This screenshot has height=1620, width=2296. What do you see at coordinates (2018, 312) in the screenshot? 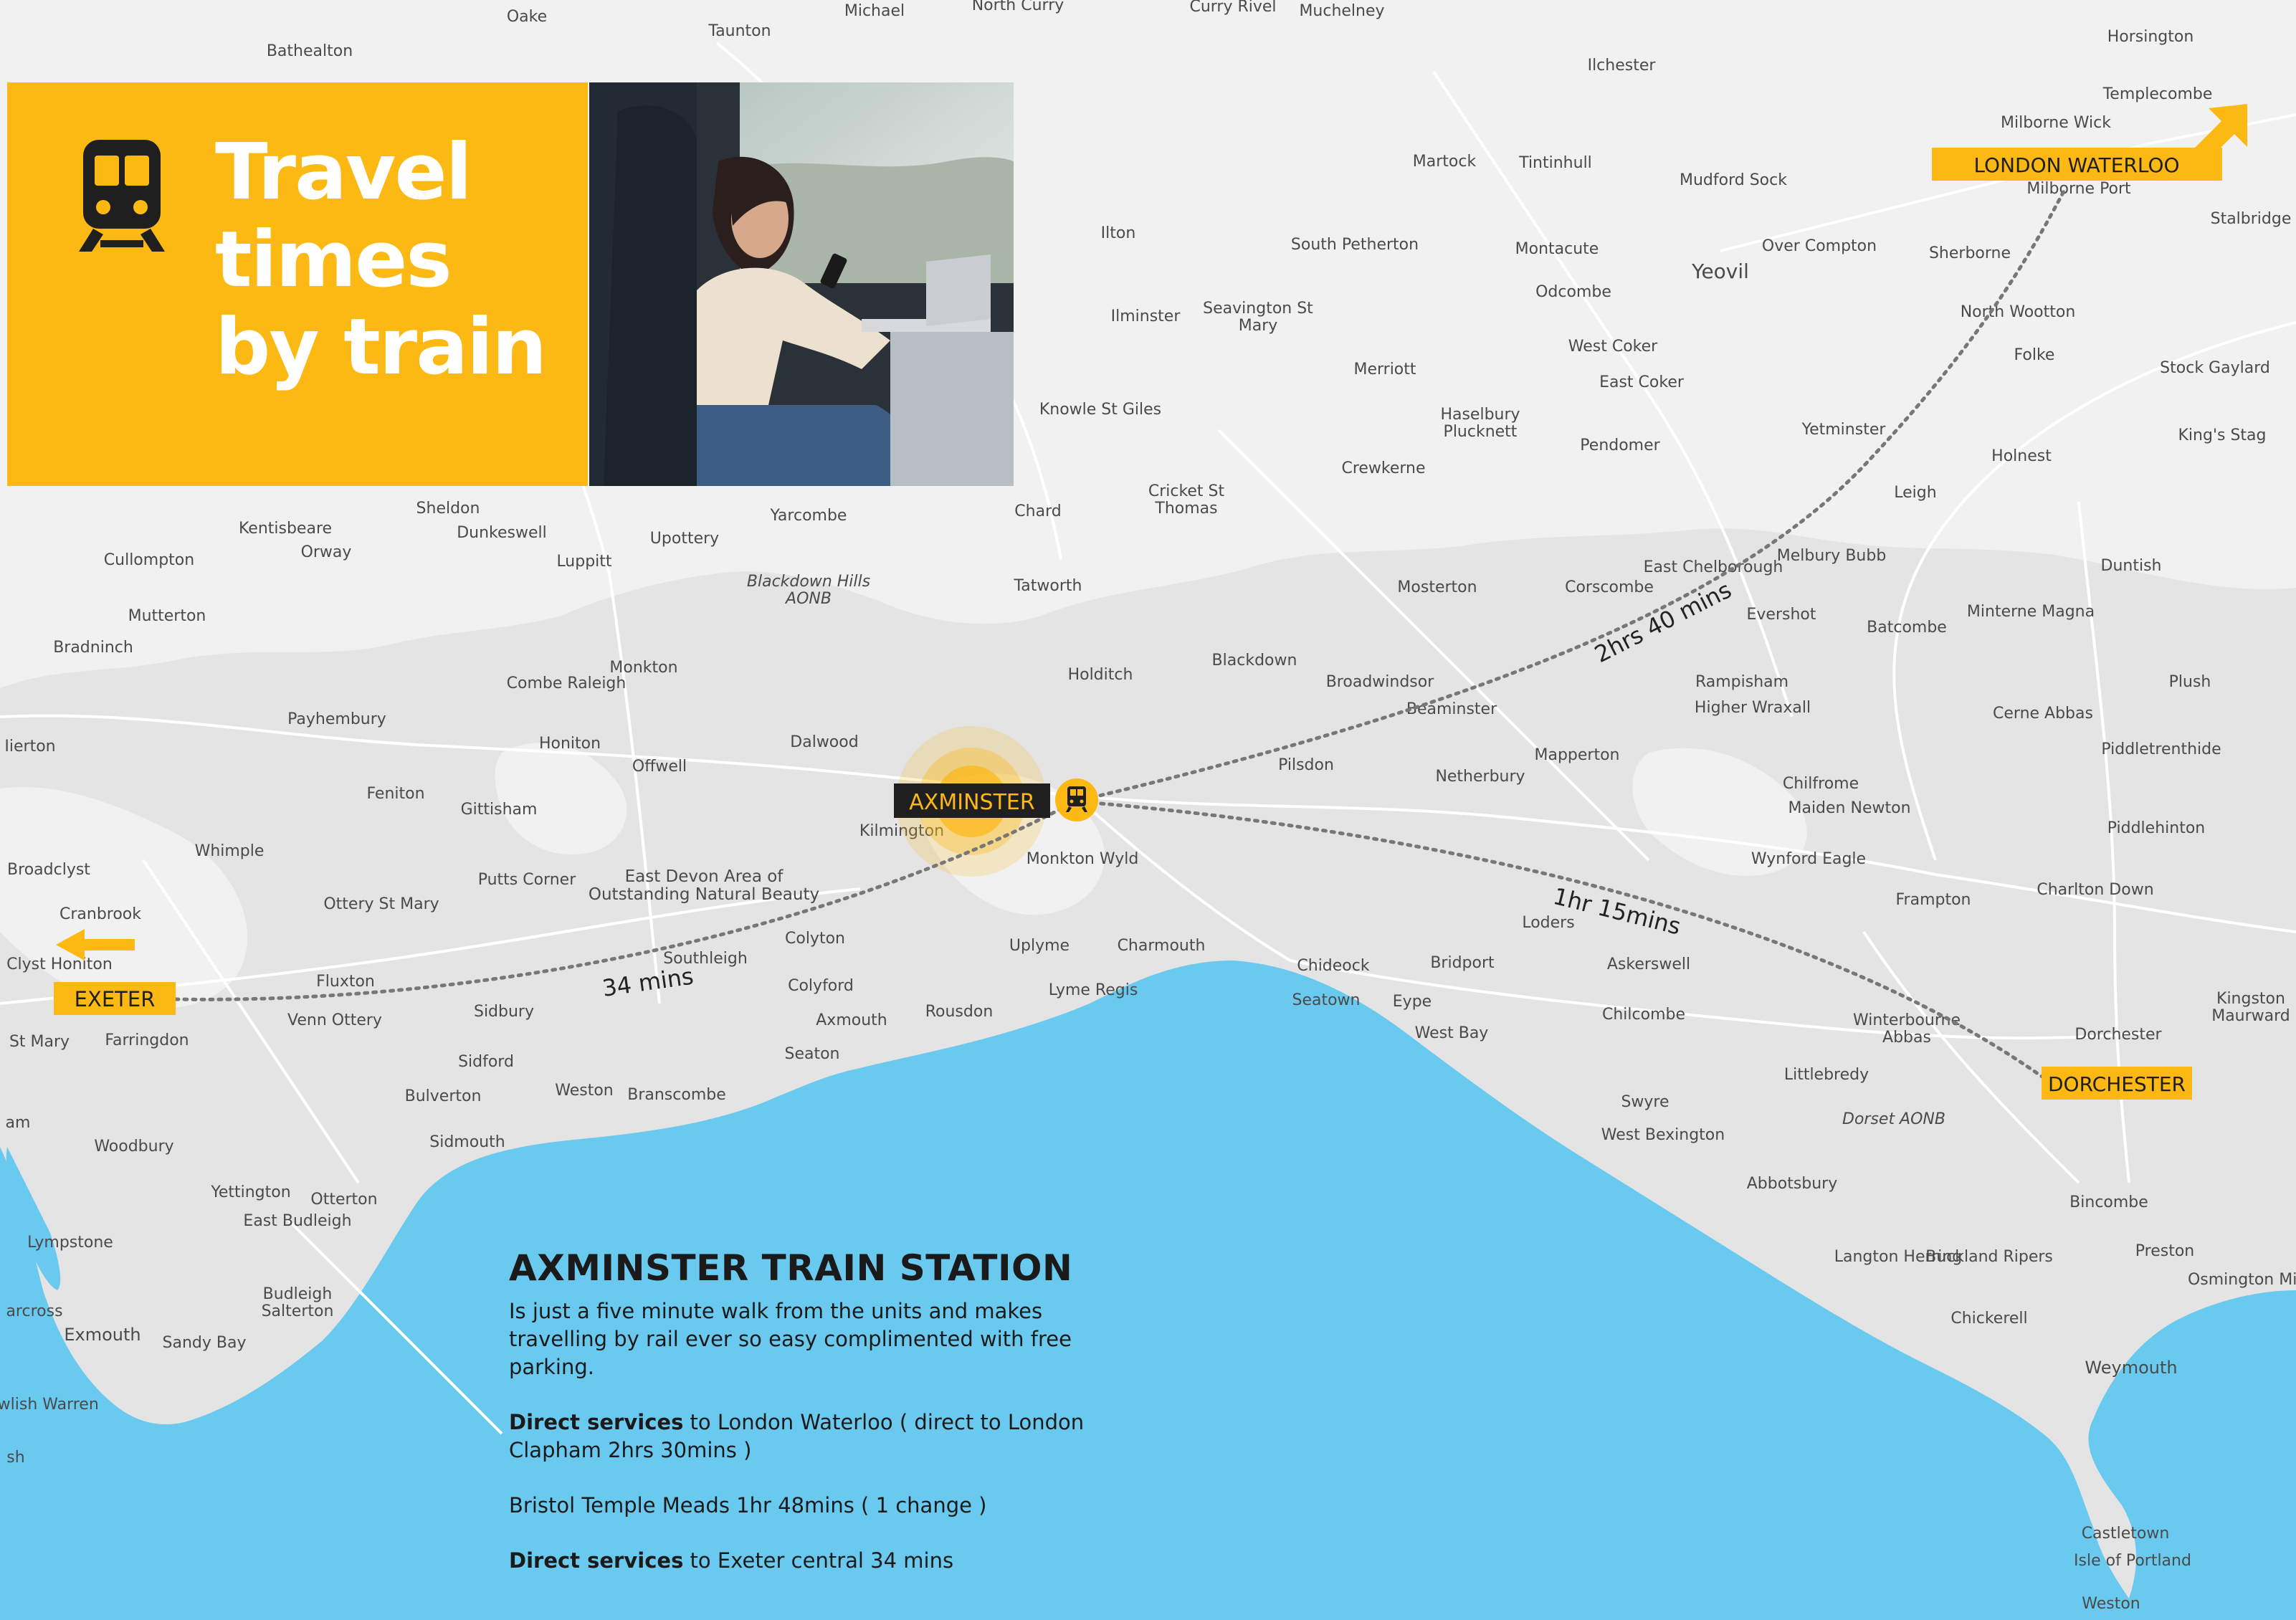
I see `place-label: North Wootton` at bounding box center [2018, 312].